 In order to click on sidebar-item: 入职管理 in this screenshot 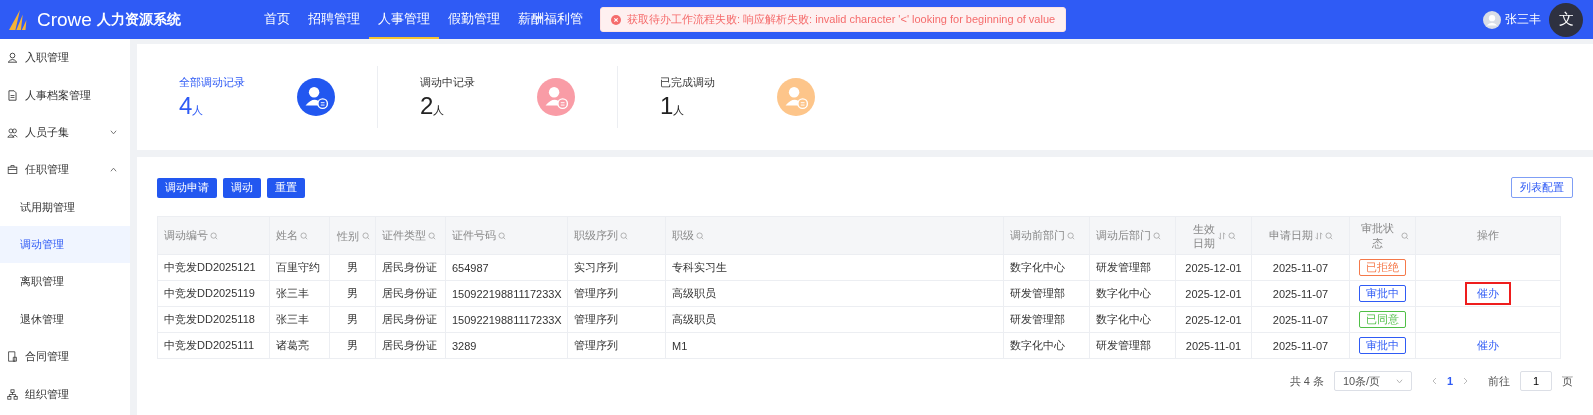, I will do `click(65, 58)`.